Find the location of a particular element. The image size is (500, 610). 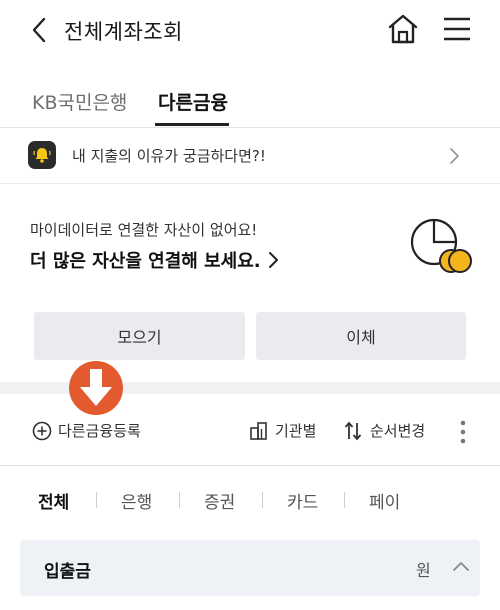

more-vertical-icon is located at coordinates (463, 432).